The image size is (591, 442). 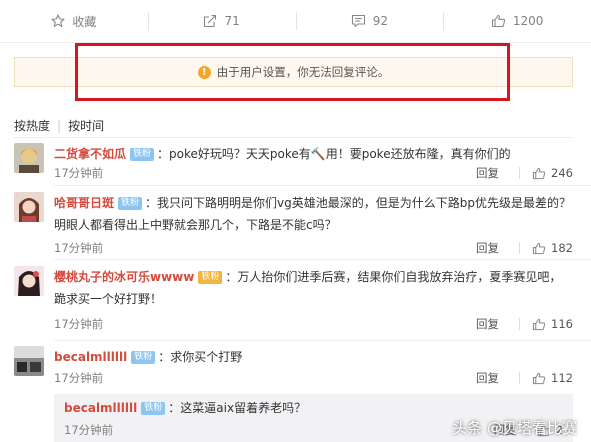 I want to click on reply-time: 17分钟前, so click(x=89, y=430).